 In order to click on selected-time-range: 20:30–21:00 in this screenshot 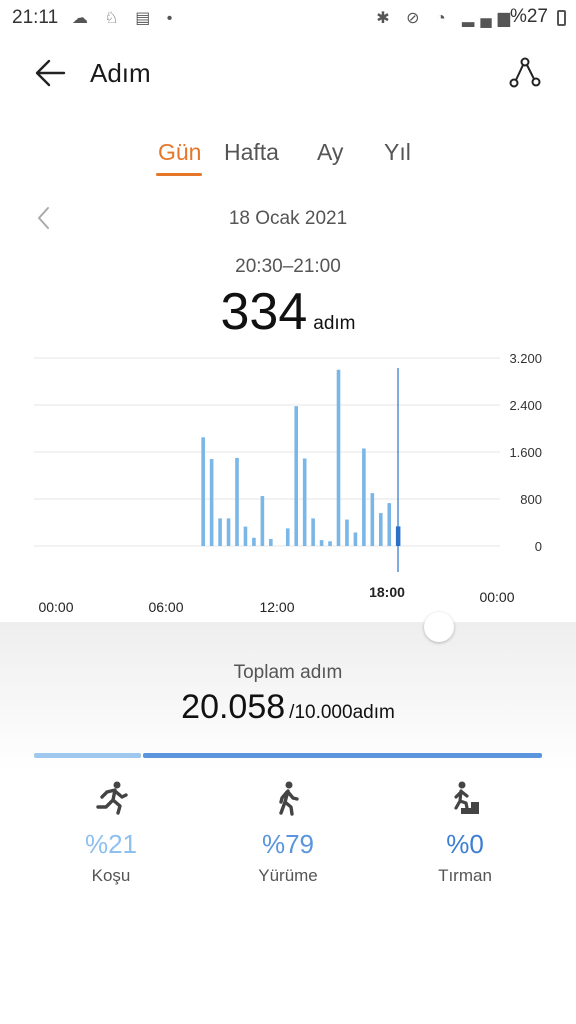, I will do `click(288, 266)`.